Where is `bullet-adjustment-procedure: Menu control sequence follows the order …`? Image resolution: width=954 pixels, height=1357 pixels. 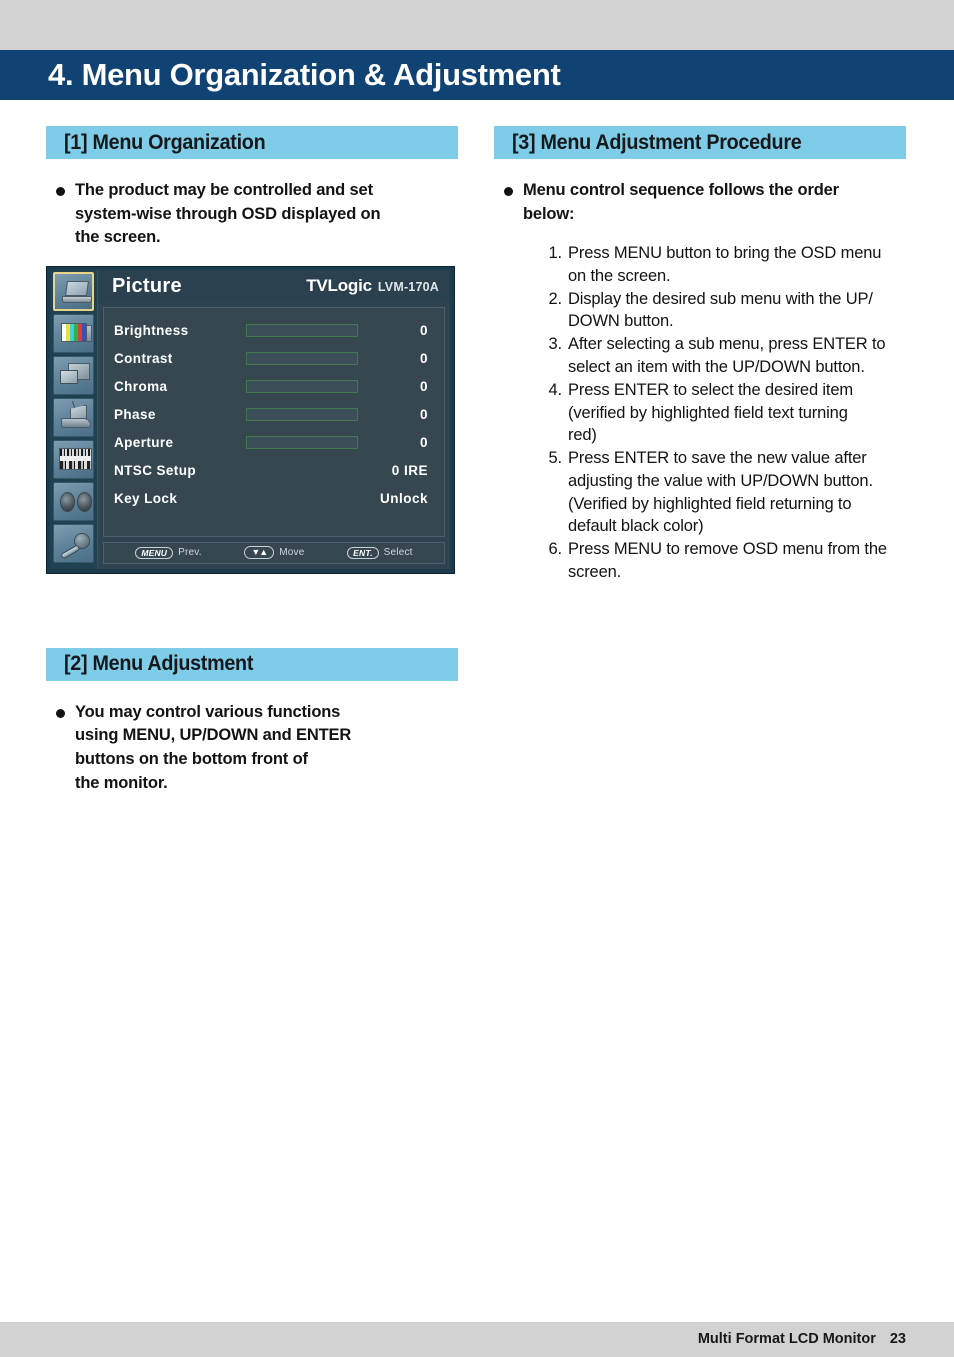
bullet-adjustment-procedure: Menu control sequence follows the order … is located at coordinates (700, 202).